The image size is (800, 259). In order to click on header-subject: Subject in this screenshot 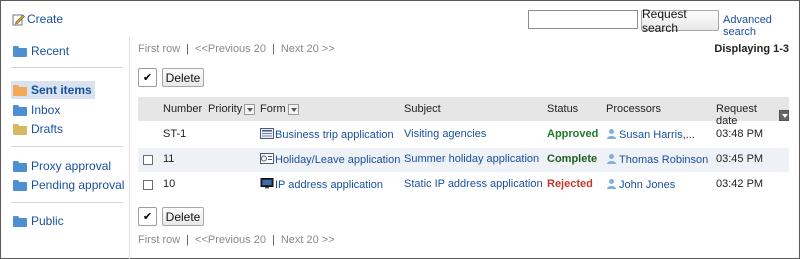, I will do `click(422, 109)`.